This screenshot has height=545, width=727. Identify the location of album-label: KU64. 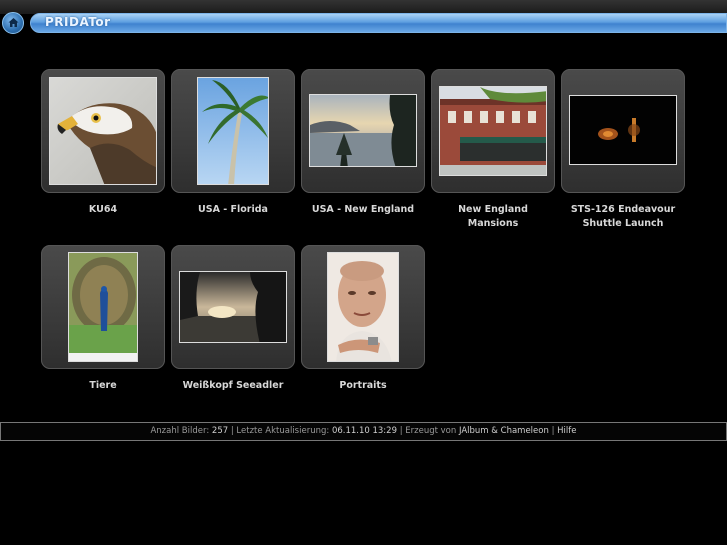
(103, 210).